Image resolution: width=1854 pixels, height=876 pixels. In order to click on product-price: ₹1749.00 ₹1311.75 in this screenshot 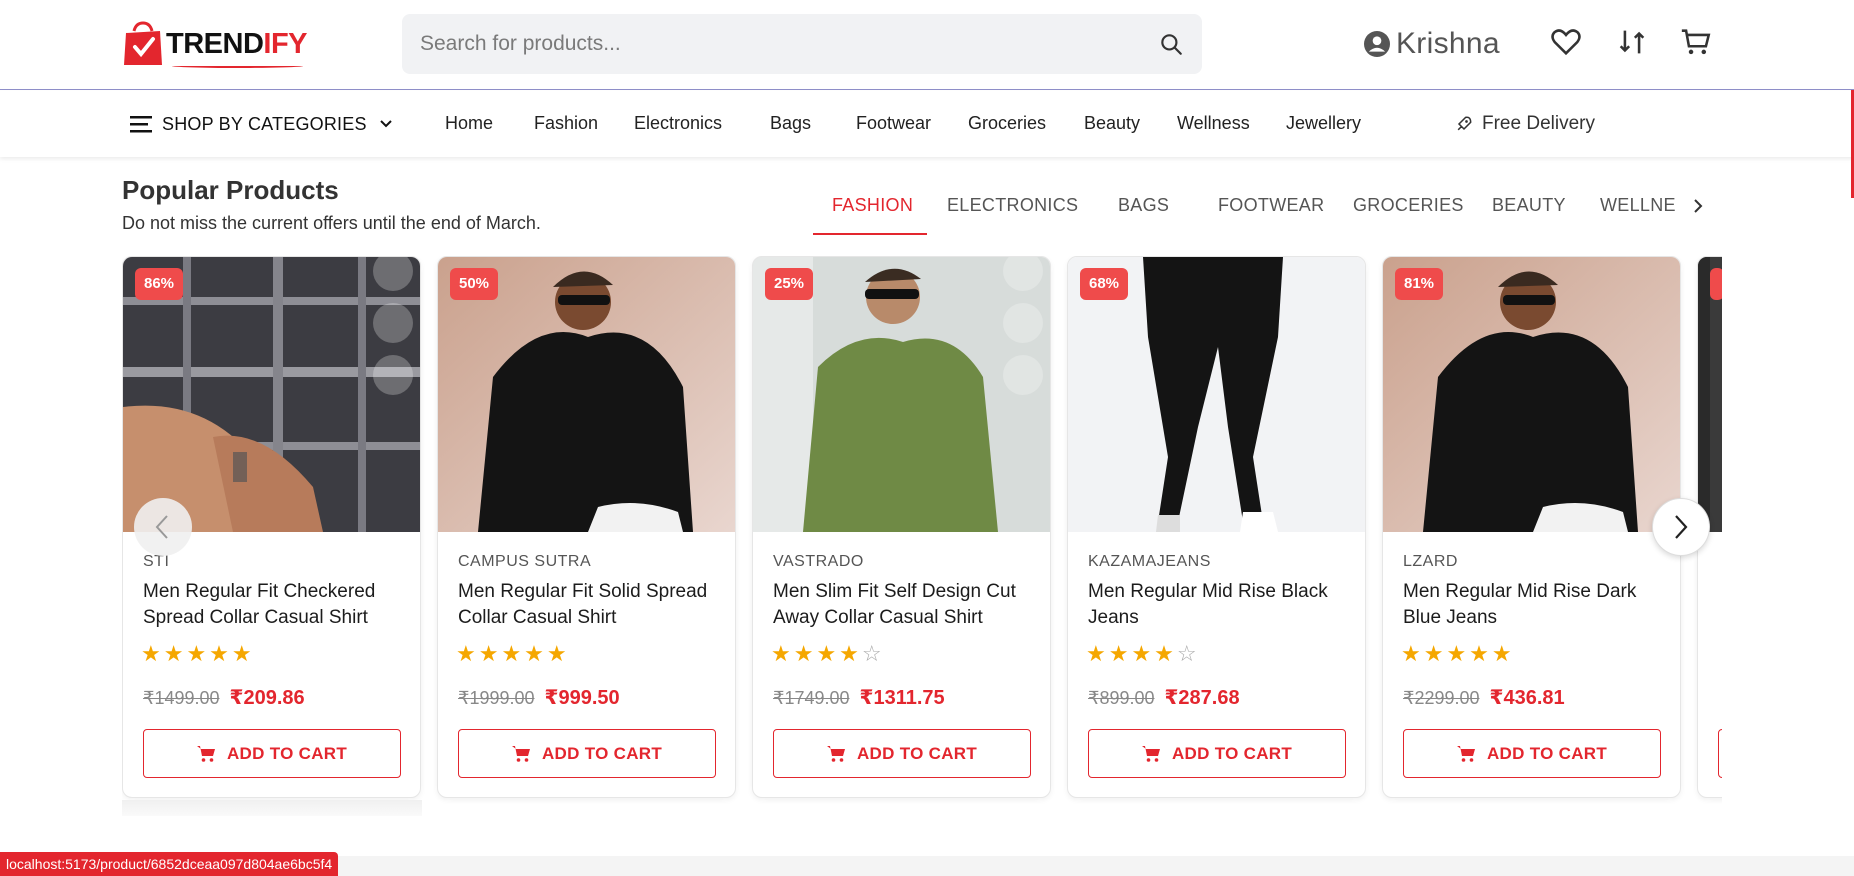, I will do `click(859, 697)`.